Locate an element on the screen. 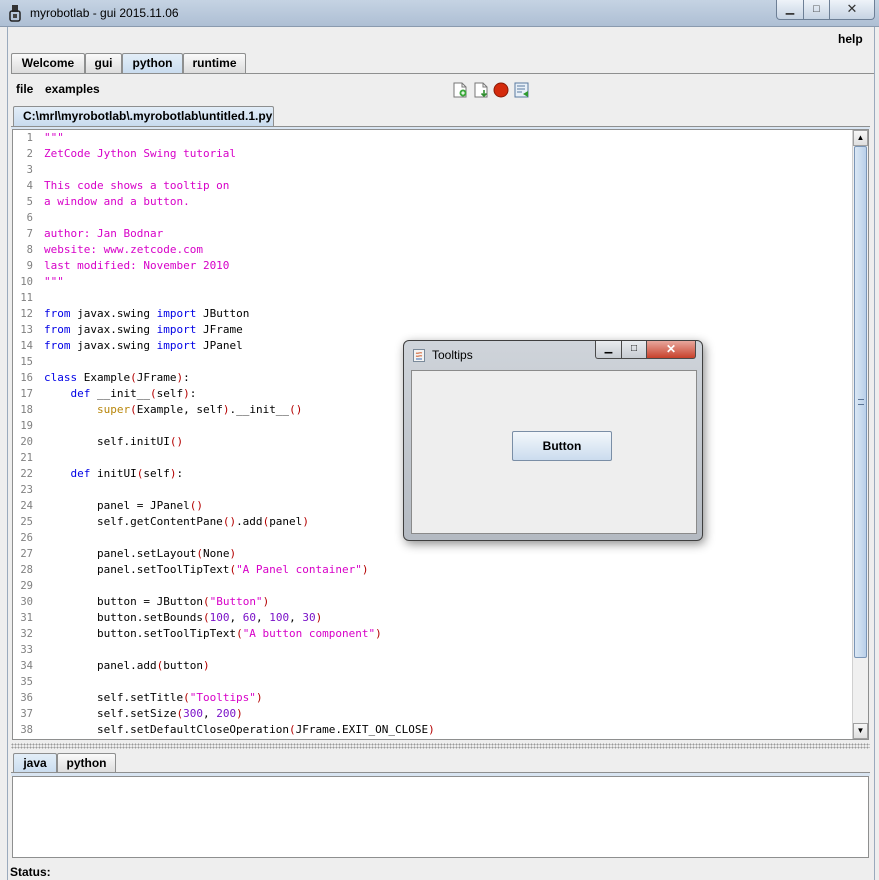 The image size is (879, 880). split-pane-divider is located at coordinates (440, 746).